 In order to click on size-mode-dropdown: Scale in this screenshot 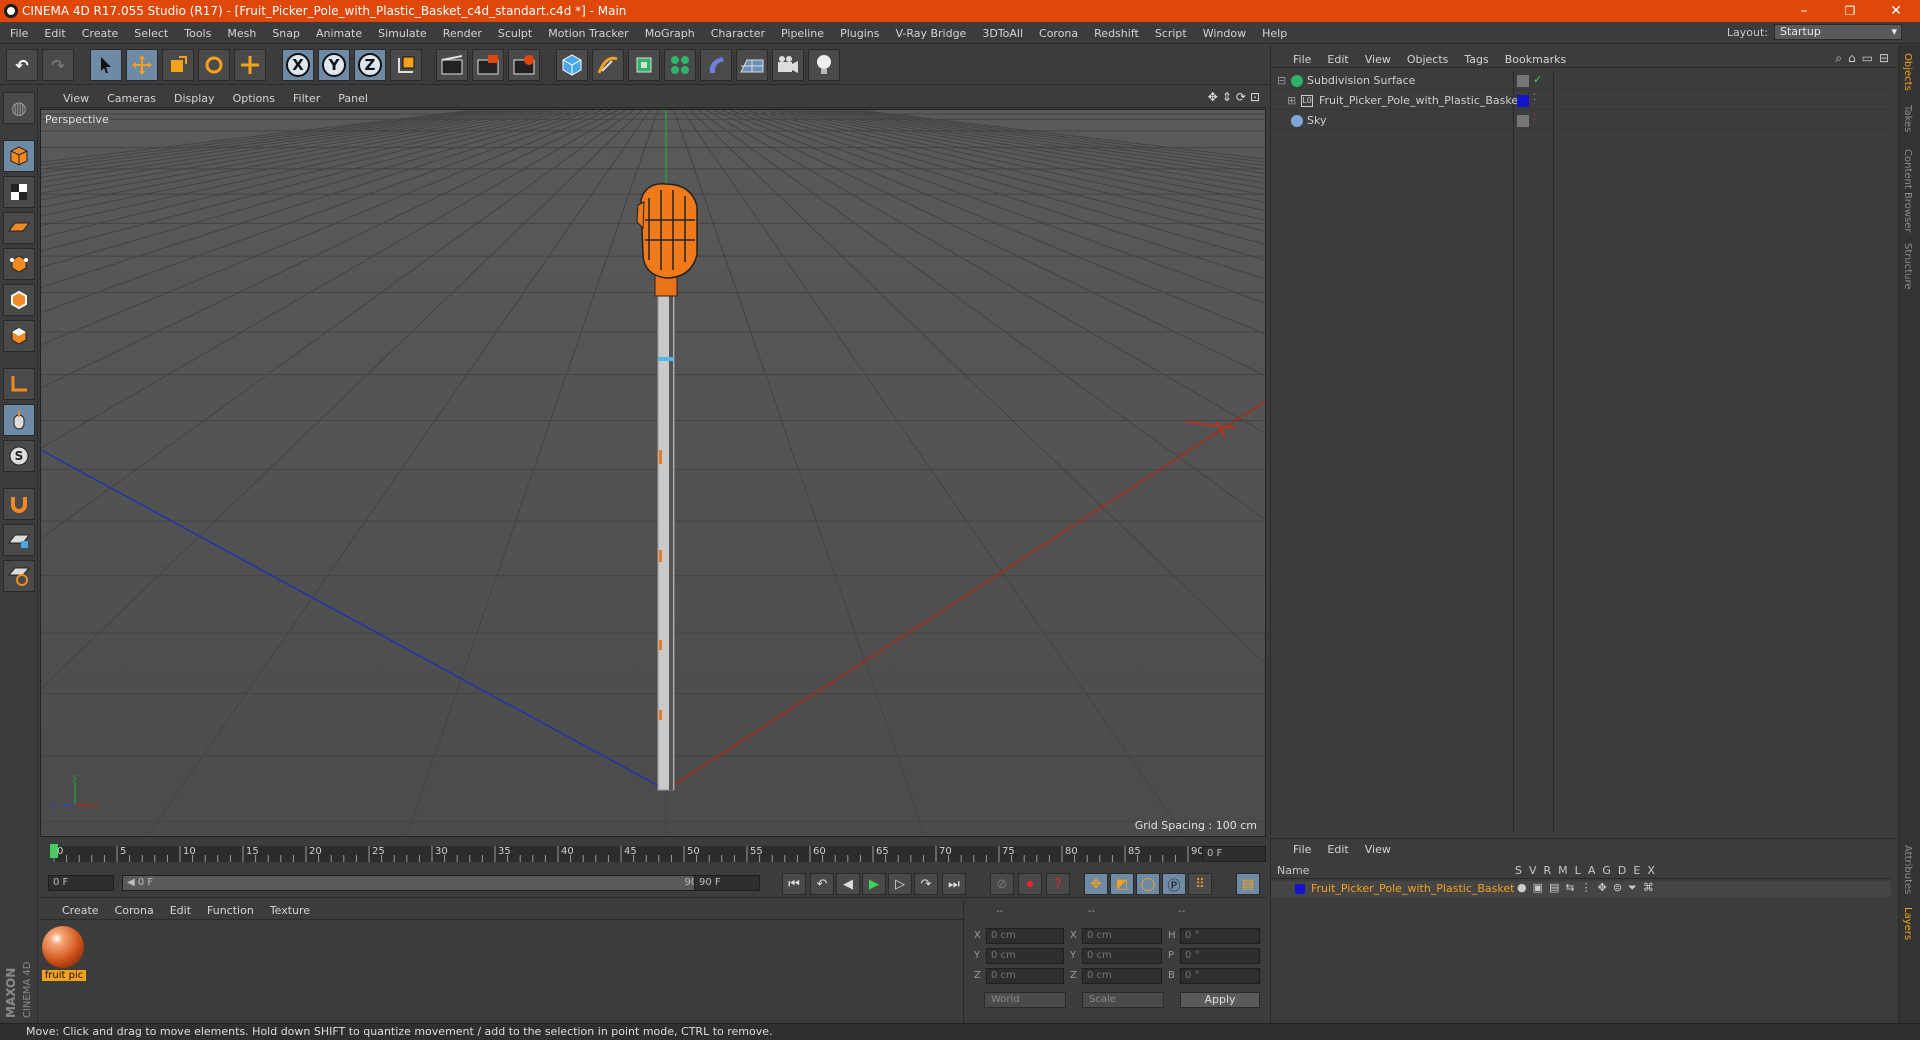, I will do `click(1123, 1000)`.